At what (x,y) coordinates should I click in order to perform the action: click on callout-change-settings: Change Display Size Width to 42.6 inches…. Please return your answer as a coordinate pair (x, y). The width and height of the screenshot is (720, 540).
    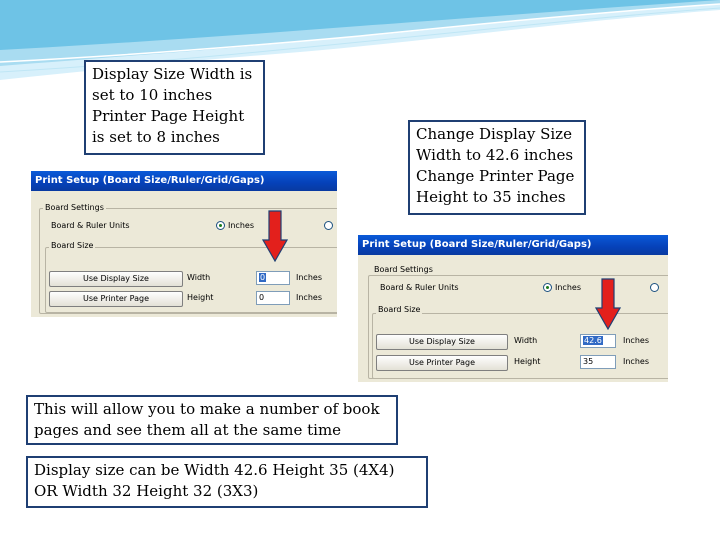
    Looking at the image, I should click on (497, 167).